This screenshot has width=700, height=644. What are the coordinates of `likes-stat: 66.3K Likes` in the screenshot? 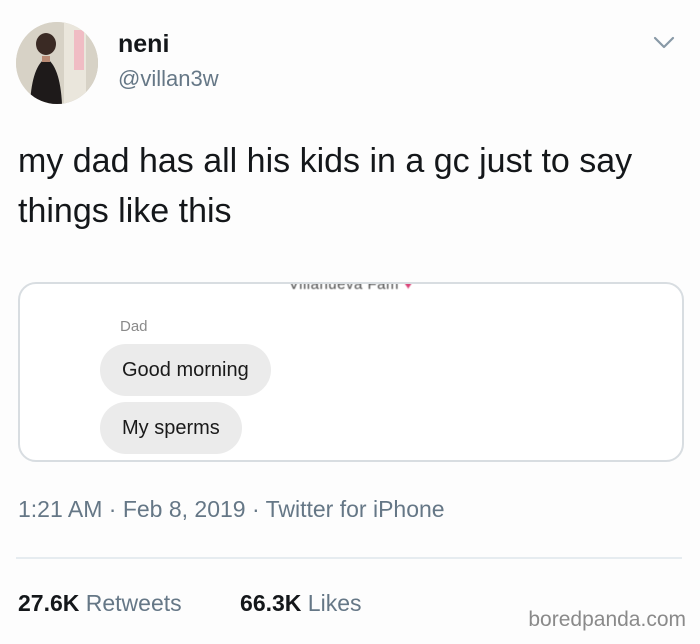 It's located at (300, 603).